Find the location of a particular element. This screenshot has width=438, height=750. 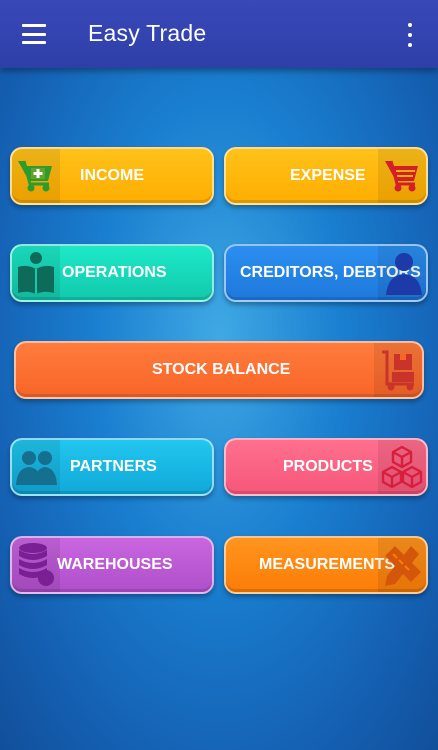

stock-balance-button: STOCK BALANCE is located at coordinates (219, 370).